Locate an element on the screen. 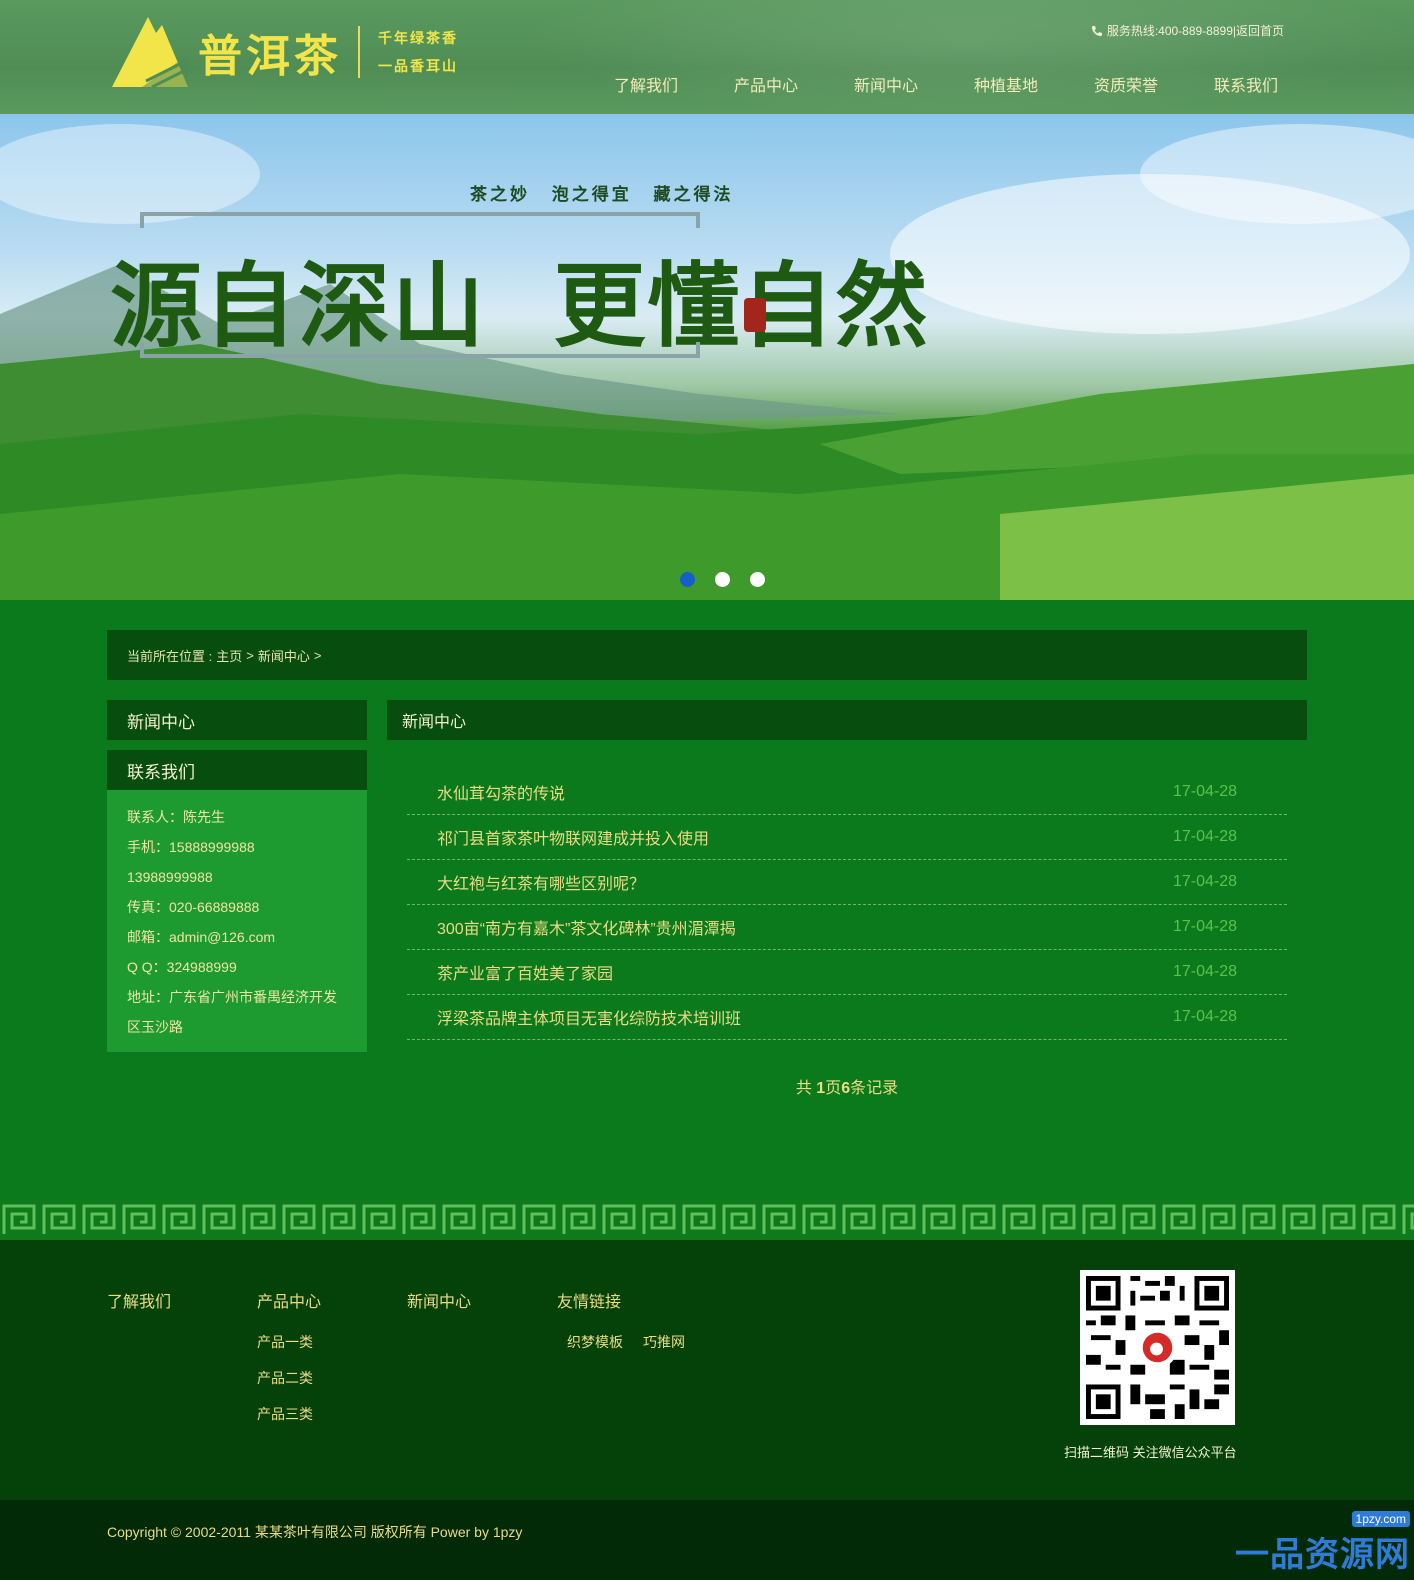 Image resolution: width=1414 pixels, height=1580 pixels. news-title: 300亩“南方有嘉木”茶文化碑林”贵州湄潭揭 is located at coordinates (586, 927).